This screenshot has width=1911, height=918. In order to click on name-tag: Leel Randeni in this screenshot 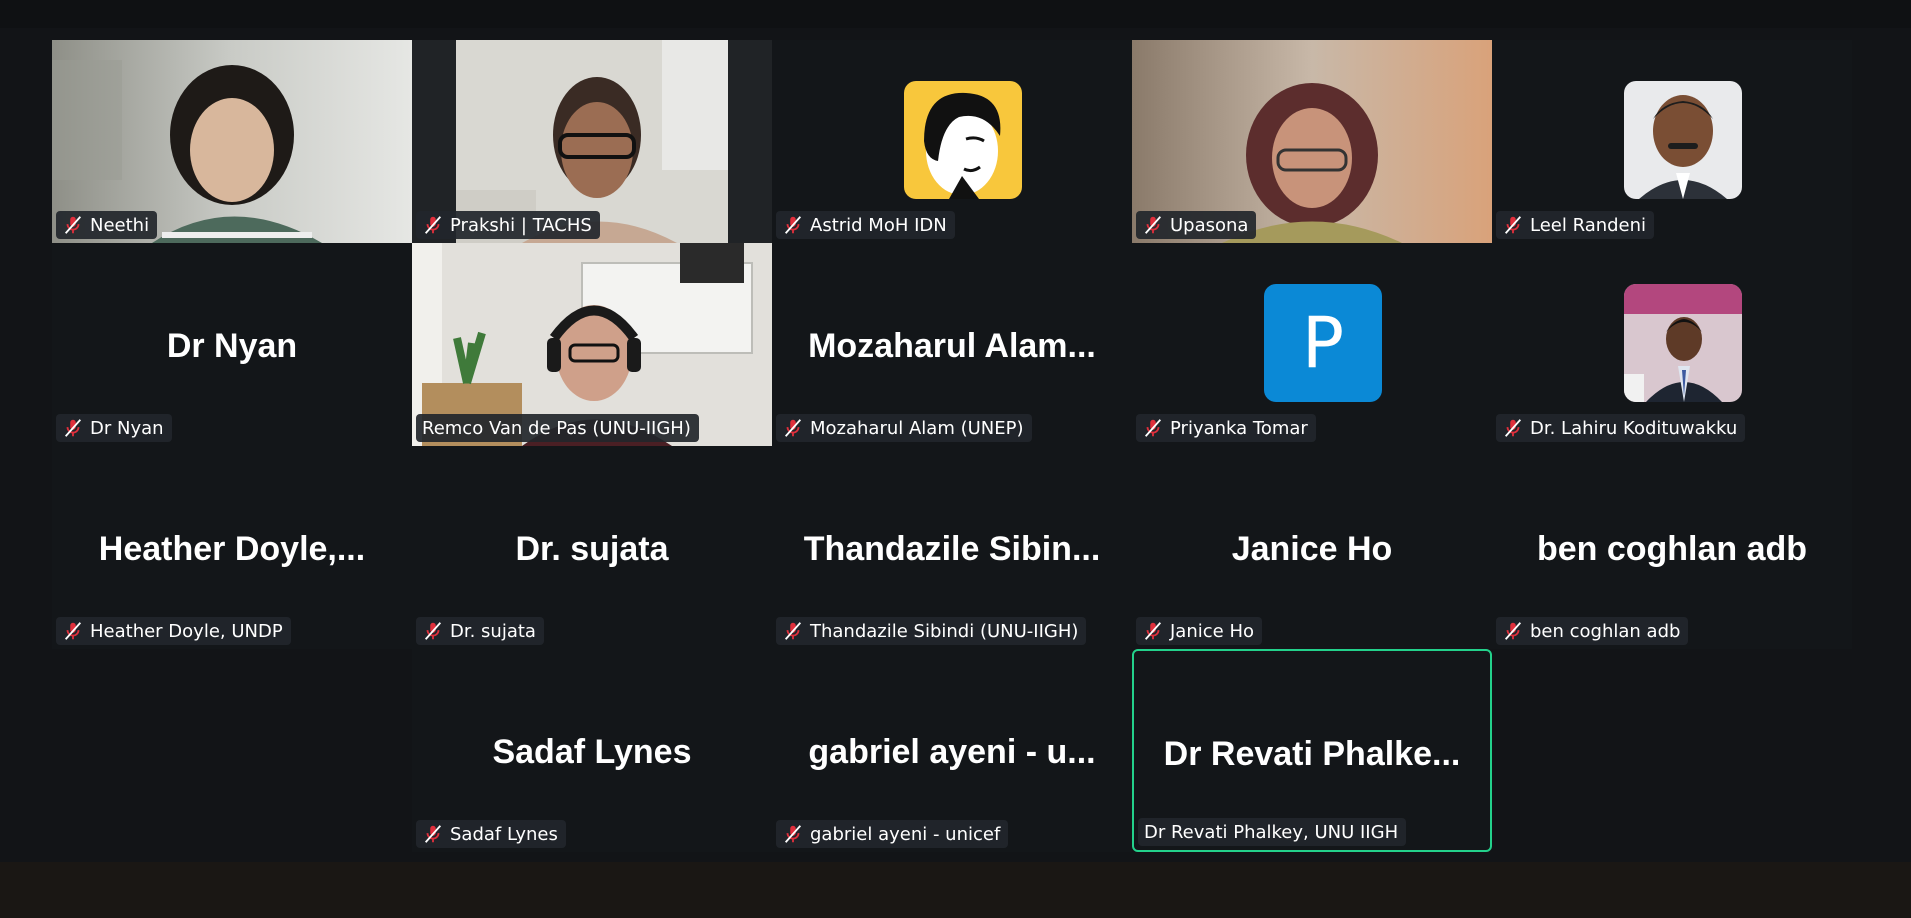, I will do `click(1575, 225)`.